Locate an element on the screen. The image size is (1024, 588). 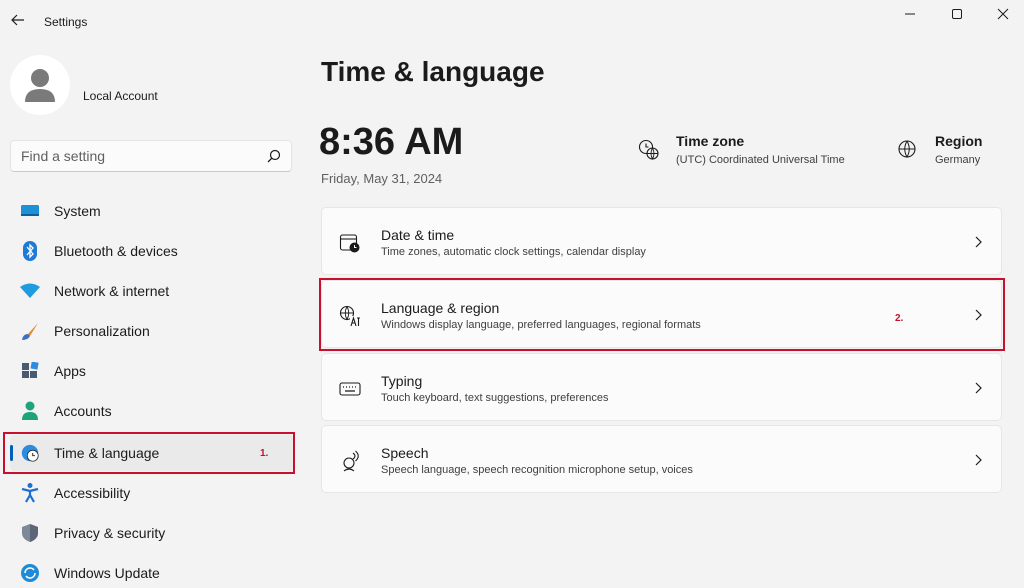
speech-icon is located at coordinates (351, 461).